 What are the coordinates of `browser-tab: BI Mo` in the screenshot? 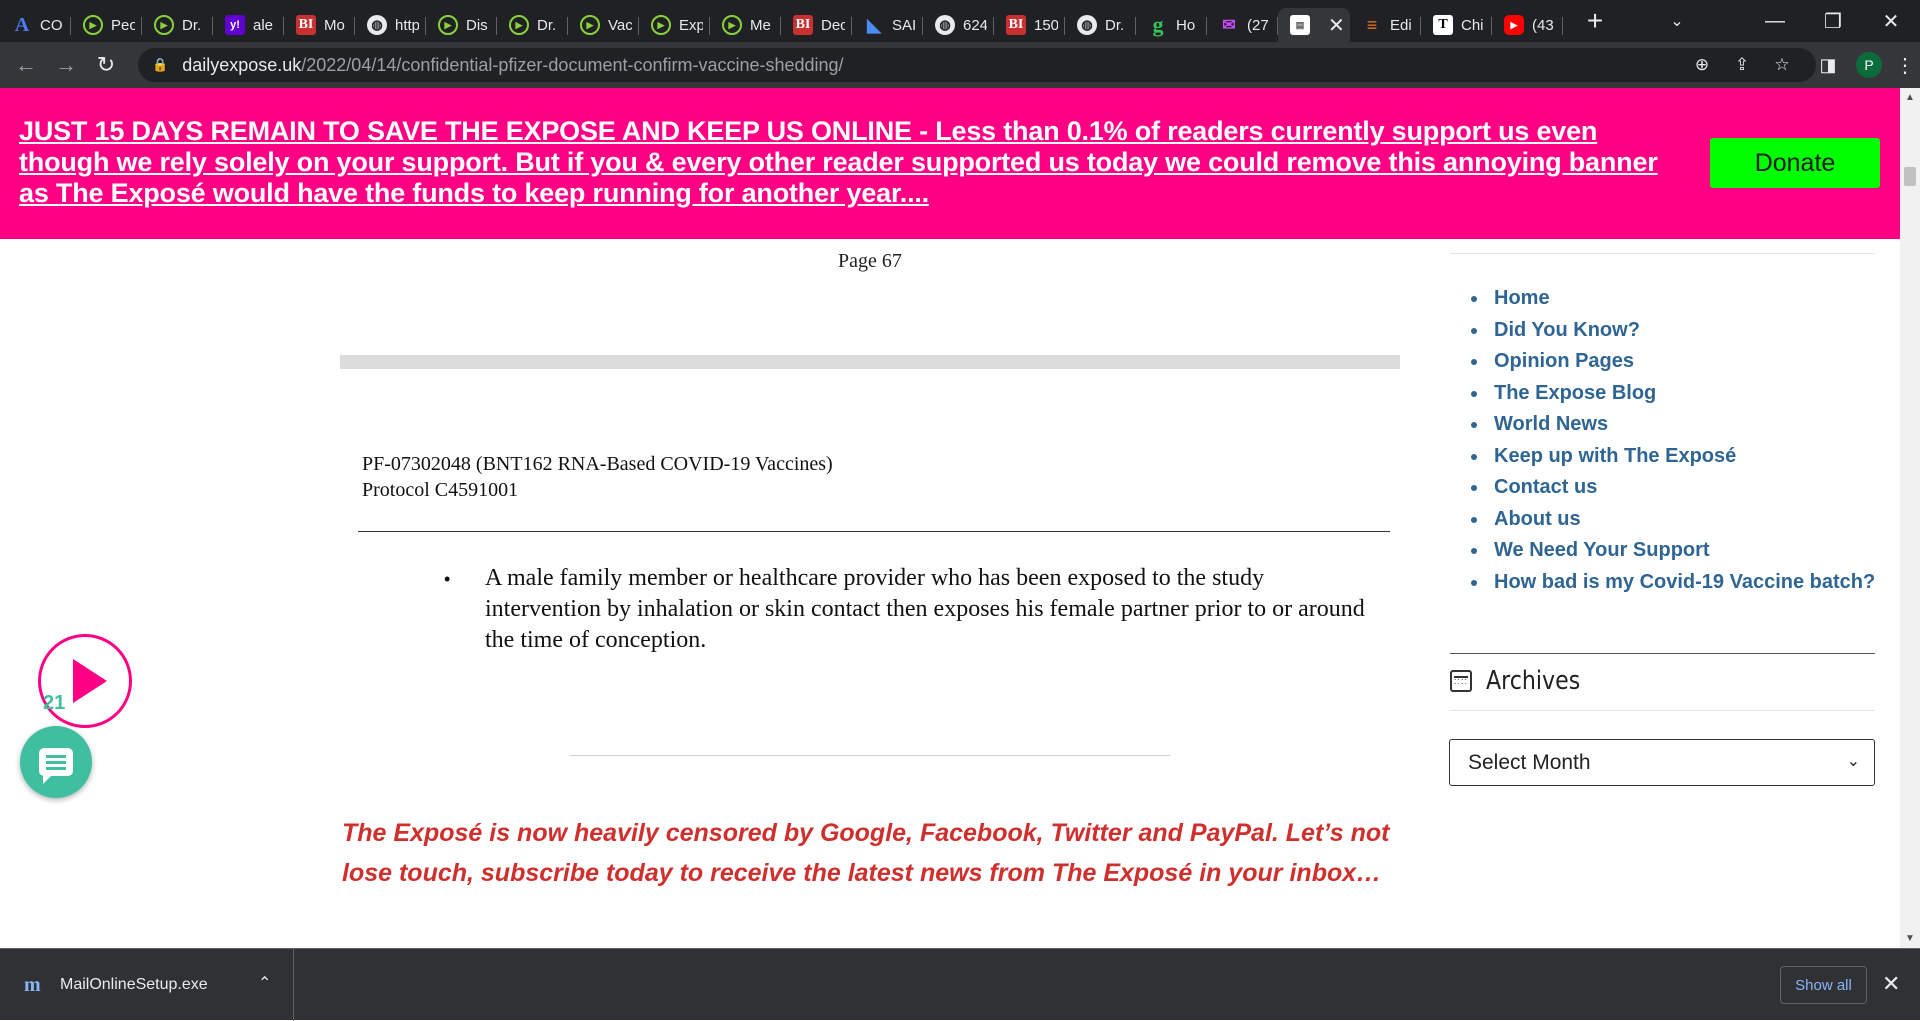 It's located at (319, 25).